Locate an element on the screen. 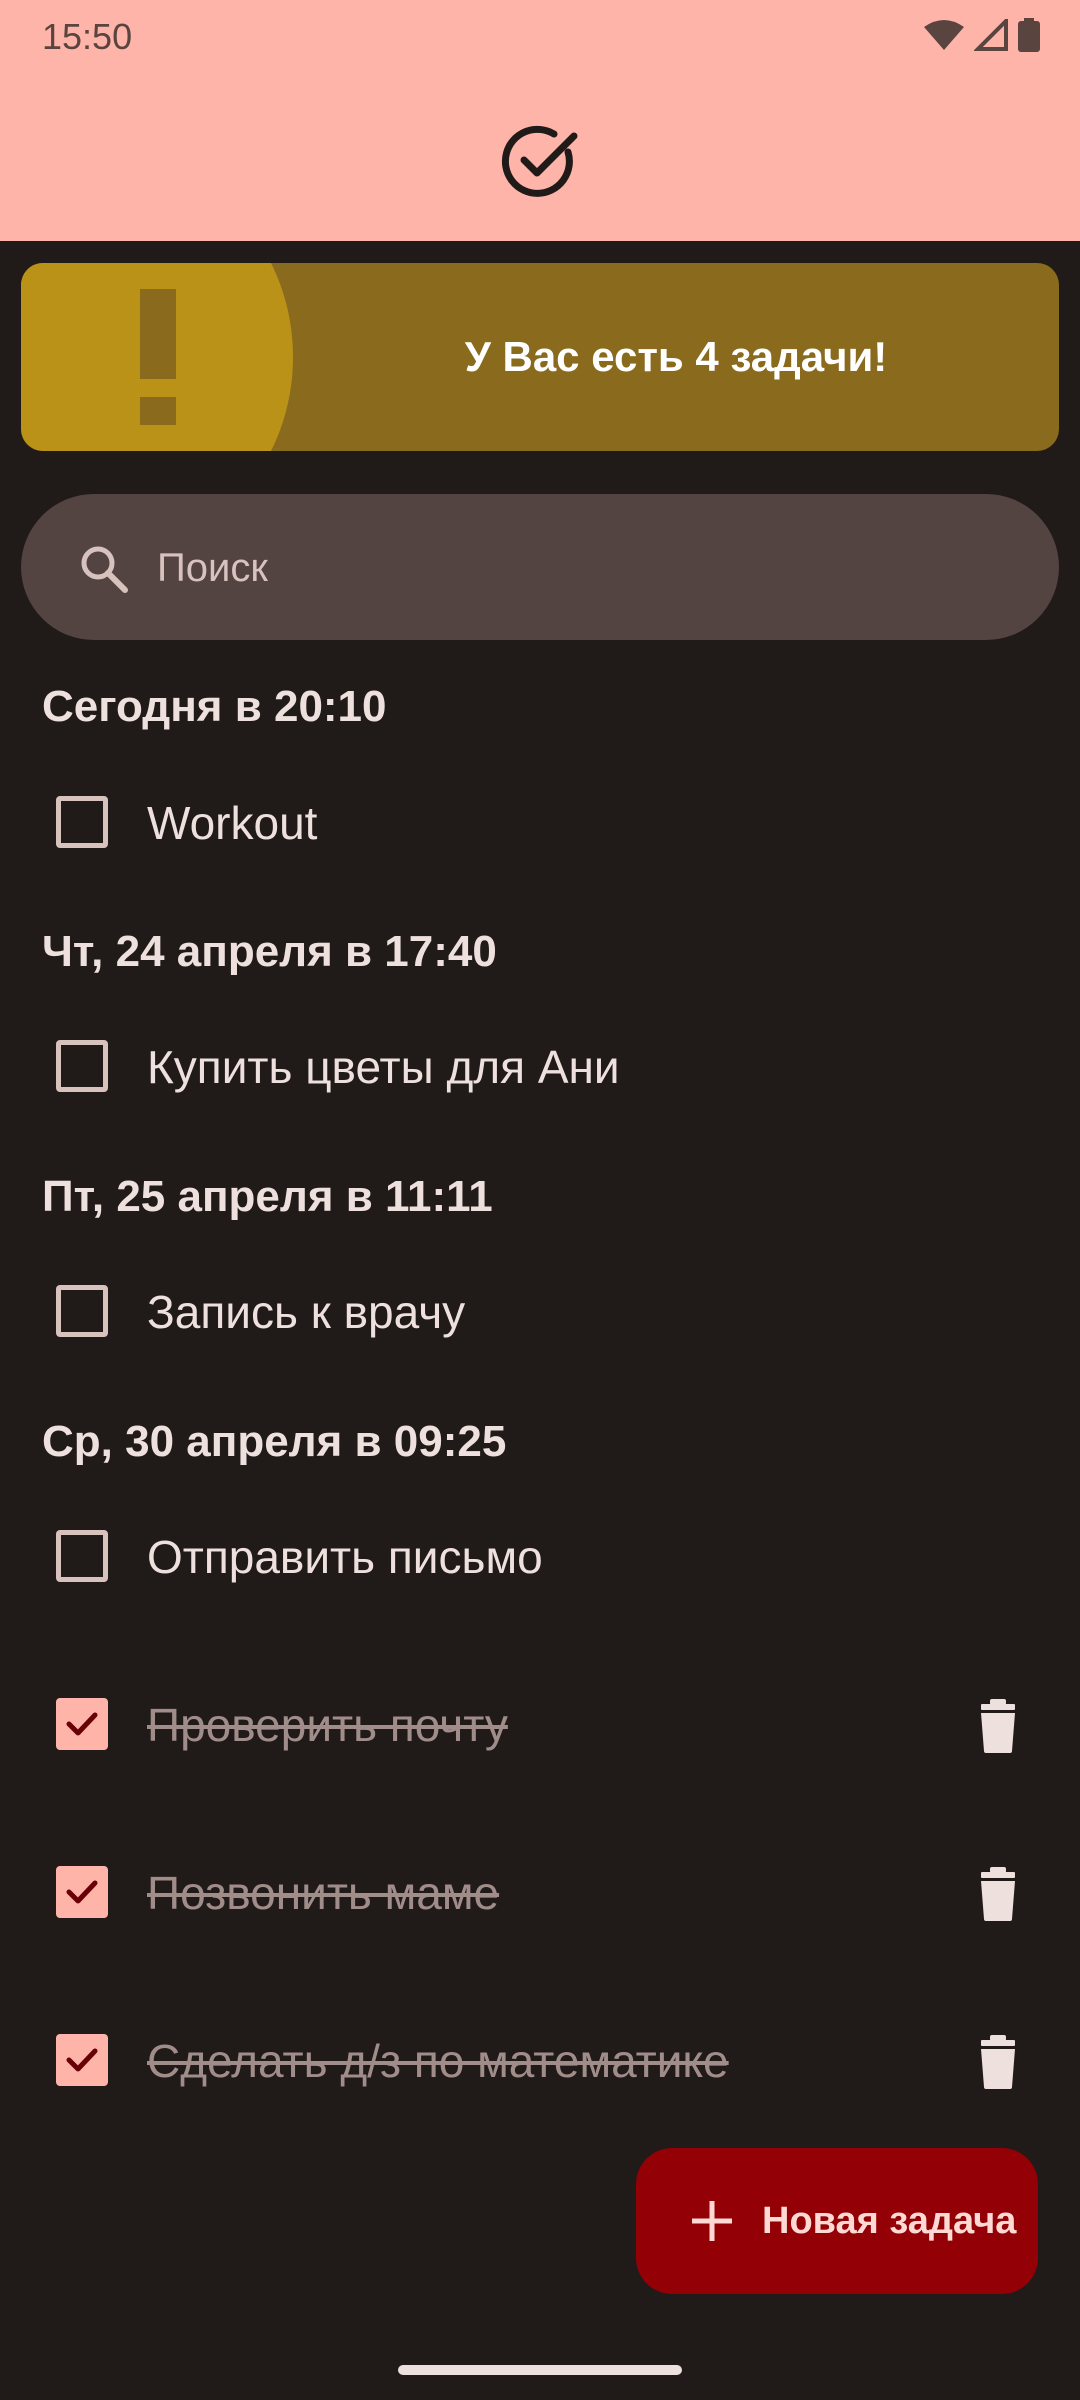 The width and height of the screenshot is (1080, 2400). battery-icon is located at coordinates (1029, 35).